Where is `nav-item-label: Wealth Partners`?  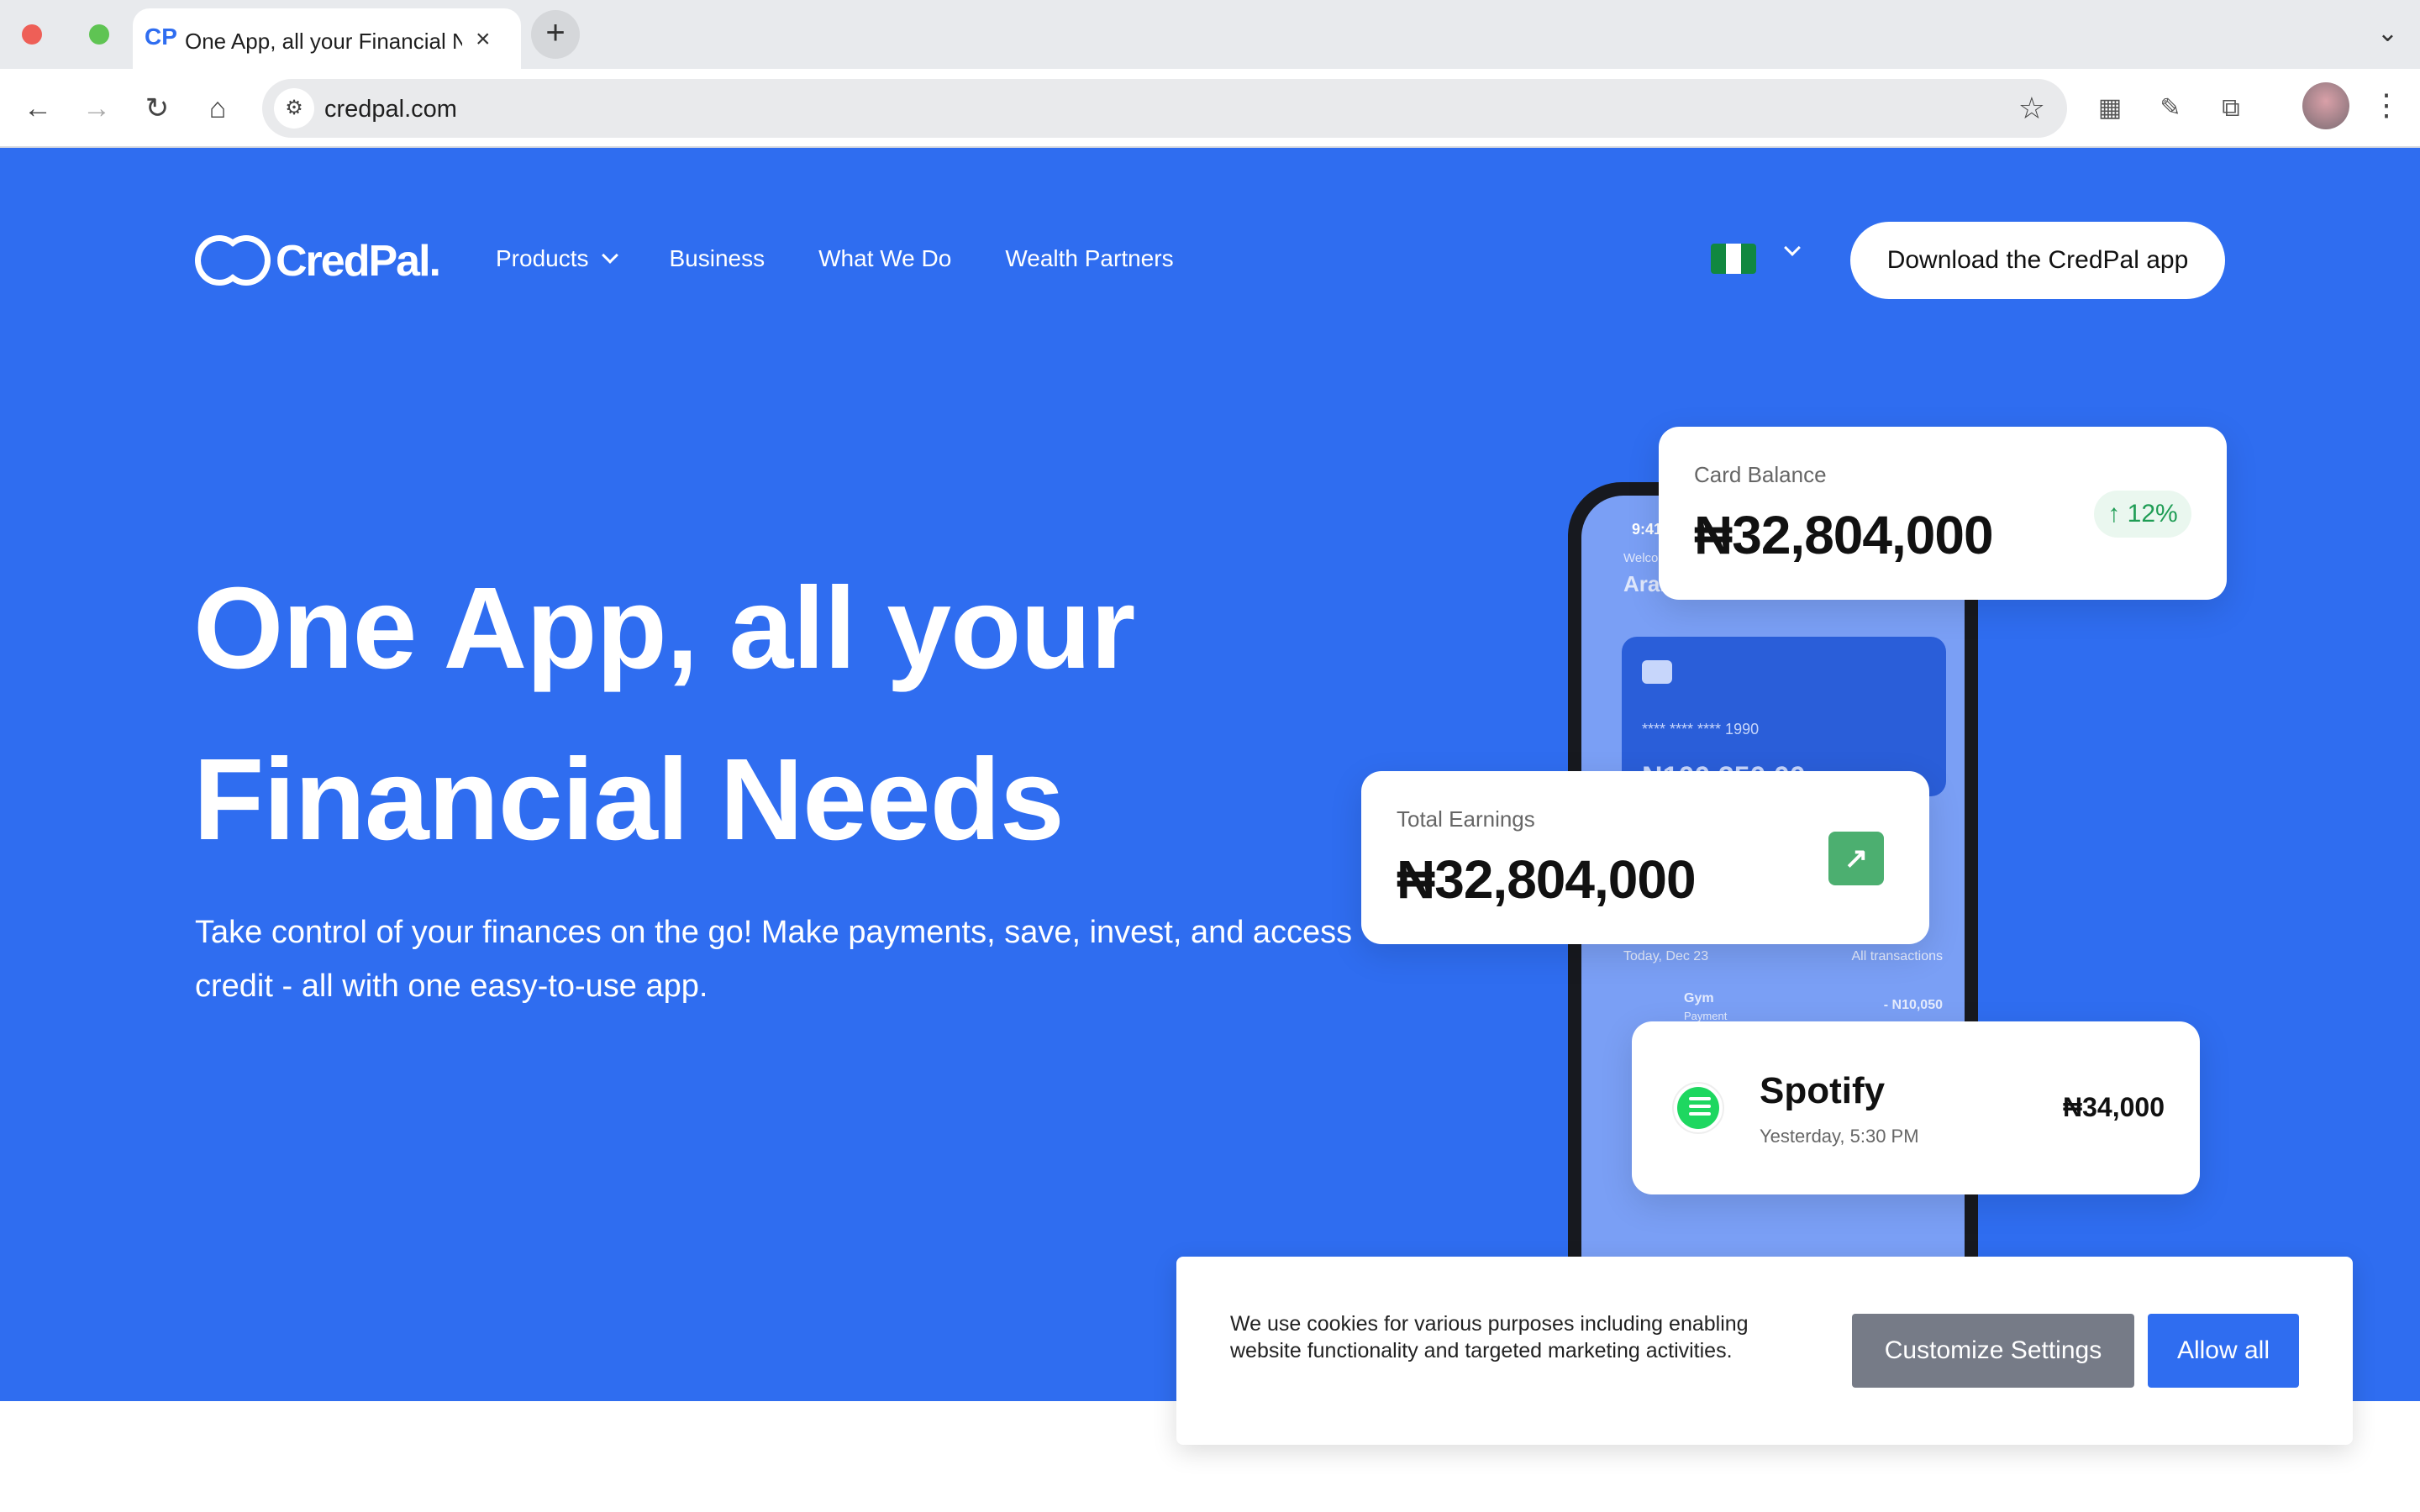 nav-item-label: Wealth Partners is located at coordinates (1089, 258).